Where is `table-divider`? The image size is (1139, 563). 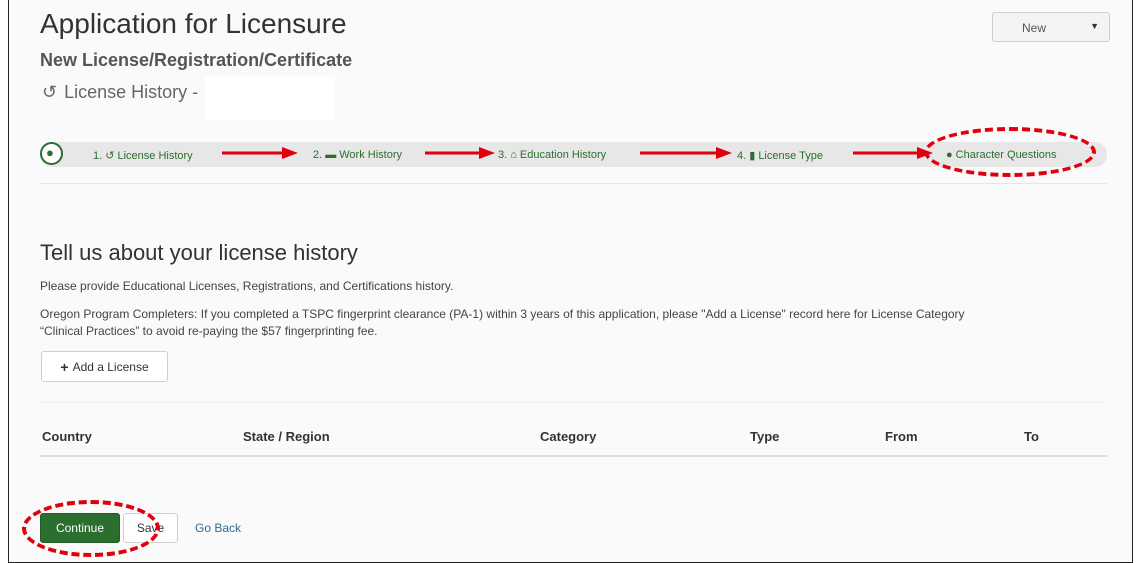 table-divider is located at coordinates (573, 456).